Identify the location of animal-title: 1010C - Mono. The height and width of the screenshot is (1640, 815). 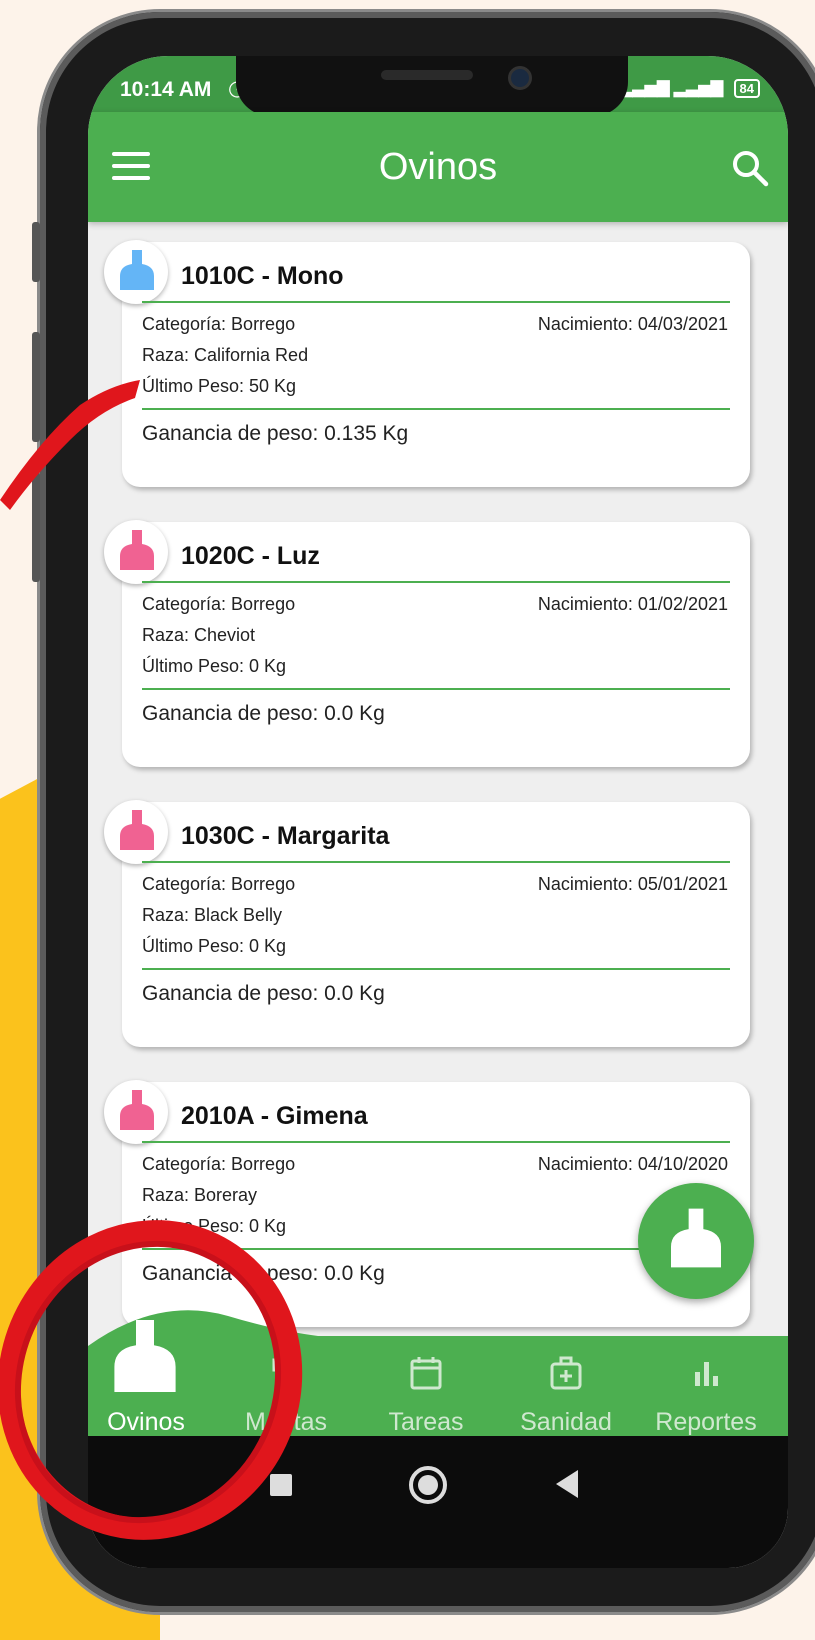
(262, 276).